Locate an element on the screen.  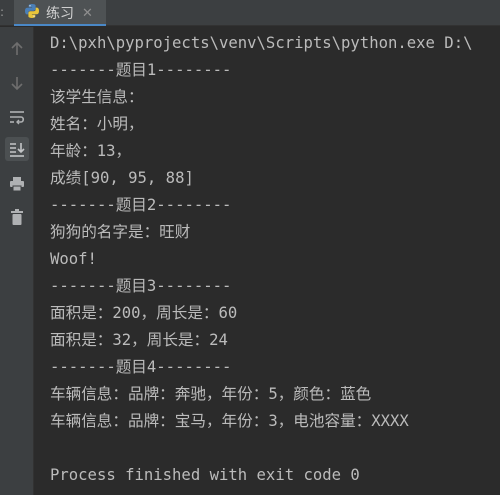
console-line: Process finished with exit code 0 is located at coordinates (205, 475).